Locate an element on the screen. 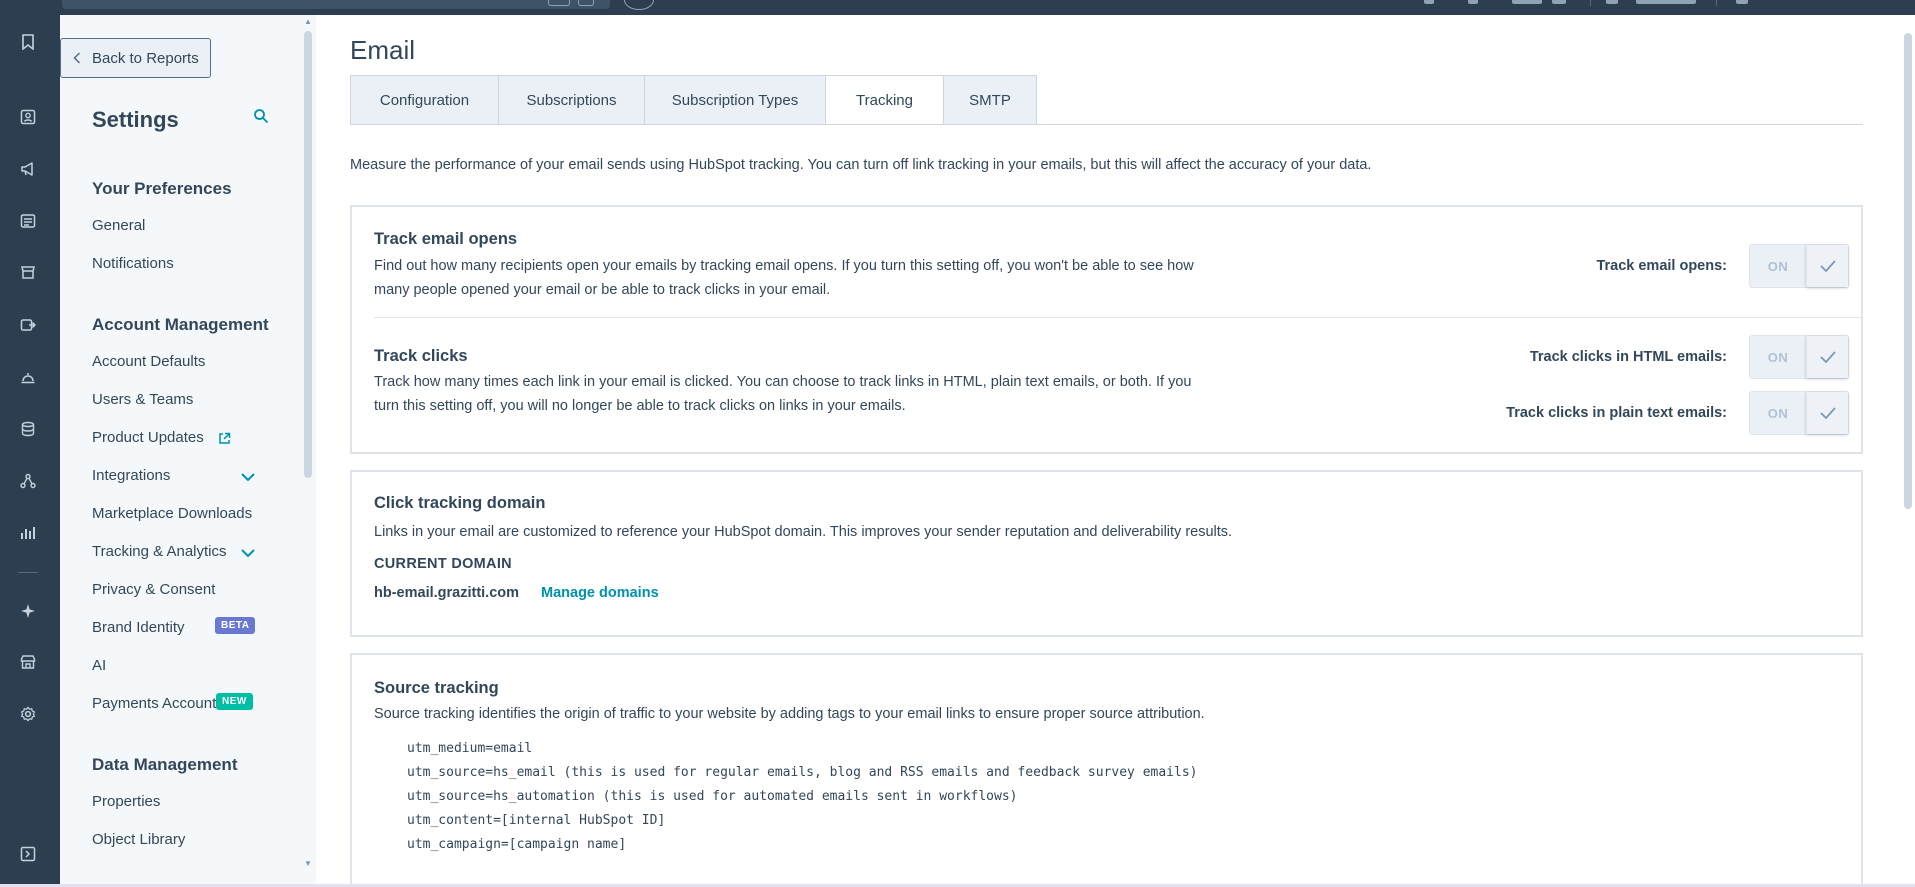 Image resolution: width=1915 pixels, height=887 pixels. sidebar-item-label: Product Updates is located at coordinates (148, 437).